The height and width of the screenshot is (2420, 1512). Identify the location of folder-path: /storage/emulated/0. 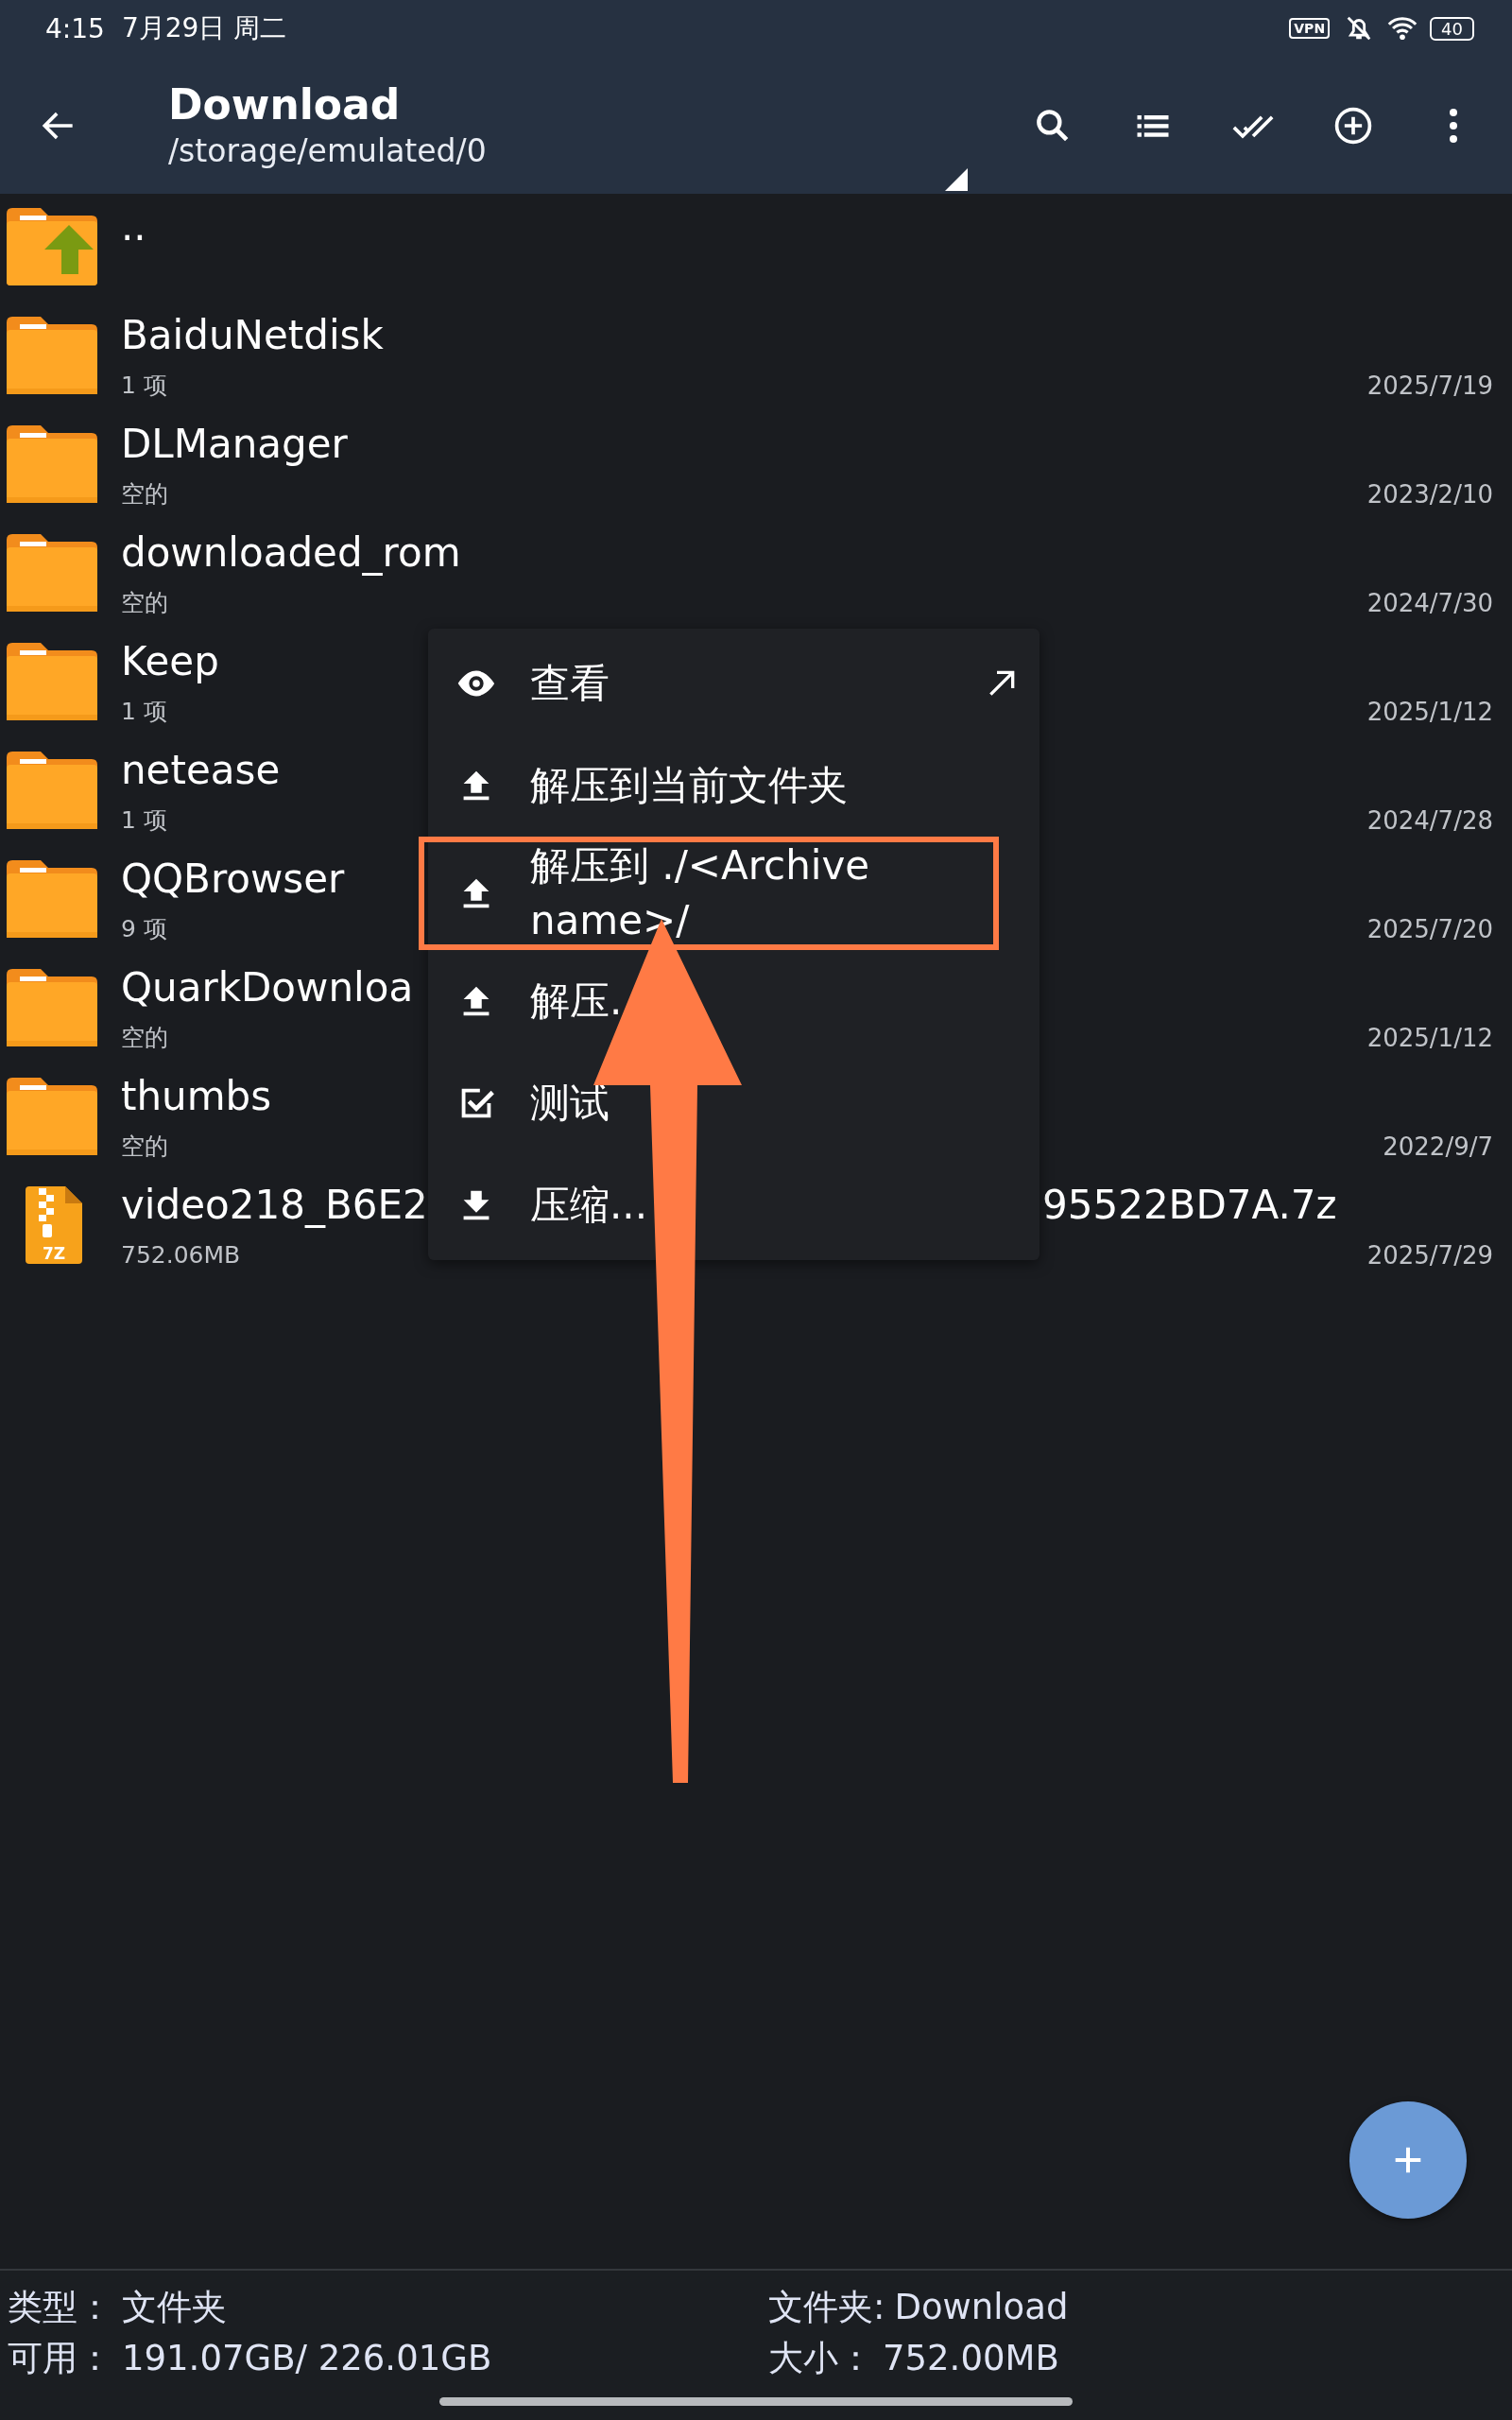
(328, 150).